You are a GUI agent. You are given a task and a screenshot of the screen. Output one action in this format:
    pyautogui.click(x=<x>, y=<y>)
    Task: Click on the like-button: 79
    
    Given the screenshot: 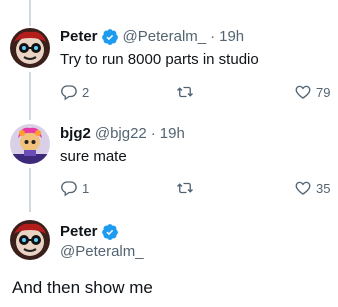 What is the action you would take?
    pyautogui.click(x=312, y=92)
    